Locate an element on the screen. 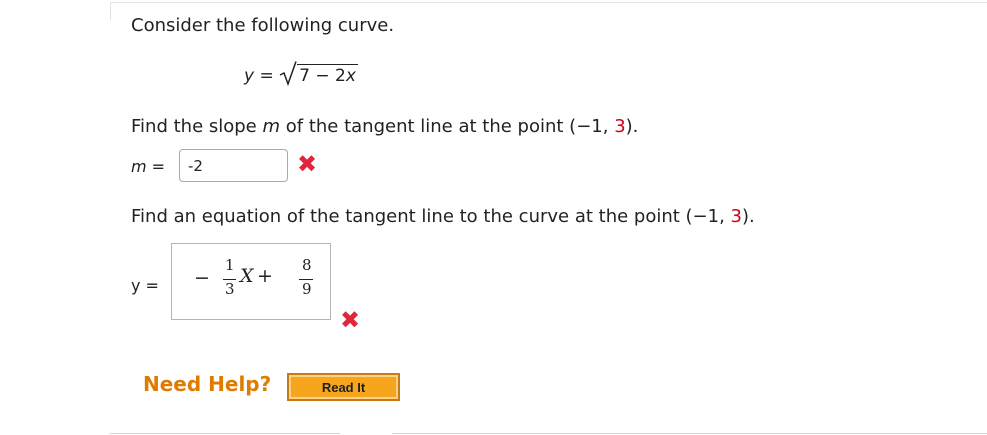 The image size is (987, 435). read-it-button: Read It is located at coordinates (343, 387).